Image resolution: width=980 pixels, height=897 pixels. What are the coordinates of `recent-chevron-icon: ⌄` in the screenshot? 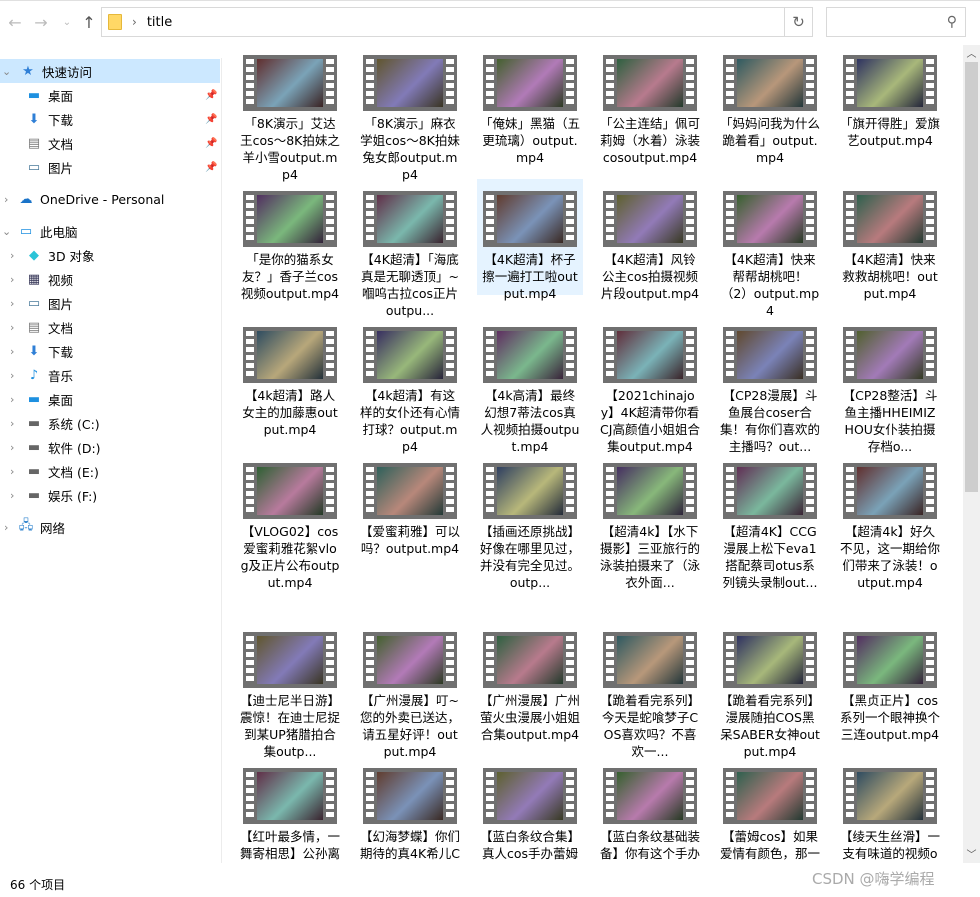 It's located at (67, 22).